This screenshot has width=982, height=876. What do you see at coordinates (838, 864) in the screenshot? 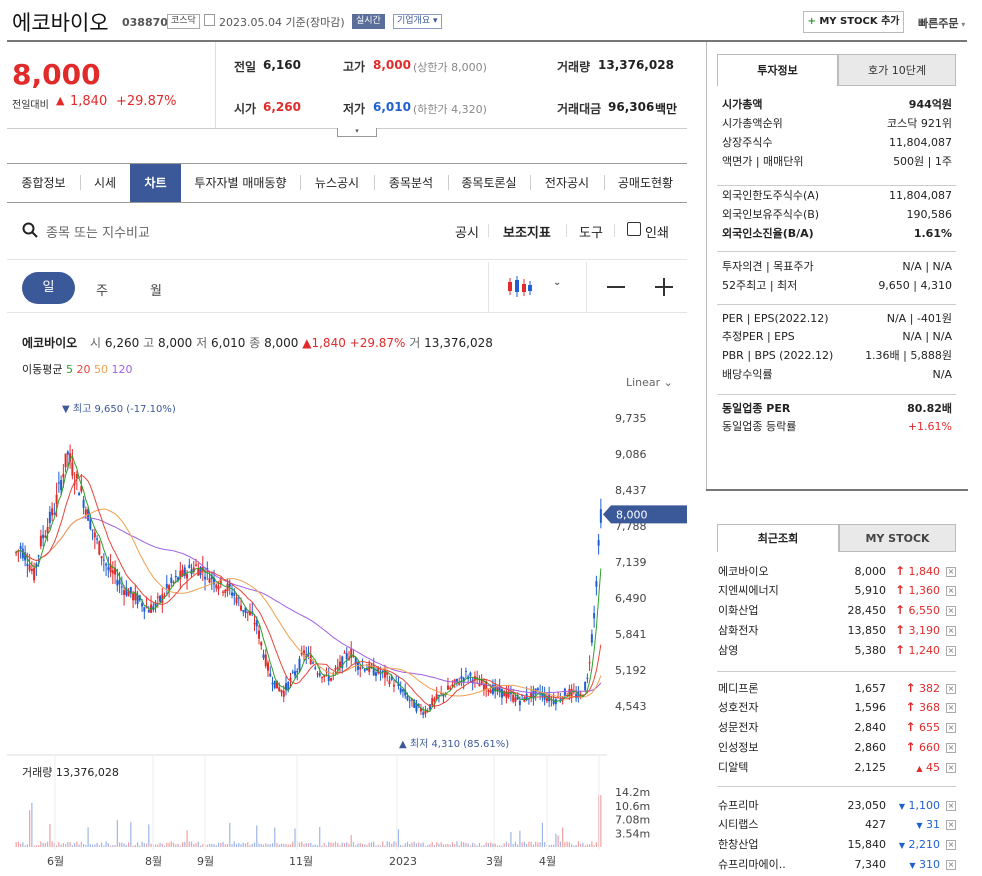
I see `recent-item: 슈프리마에이.. 7,340 ▼ 310 ×` at bounding box center [838, 864].